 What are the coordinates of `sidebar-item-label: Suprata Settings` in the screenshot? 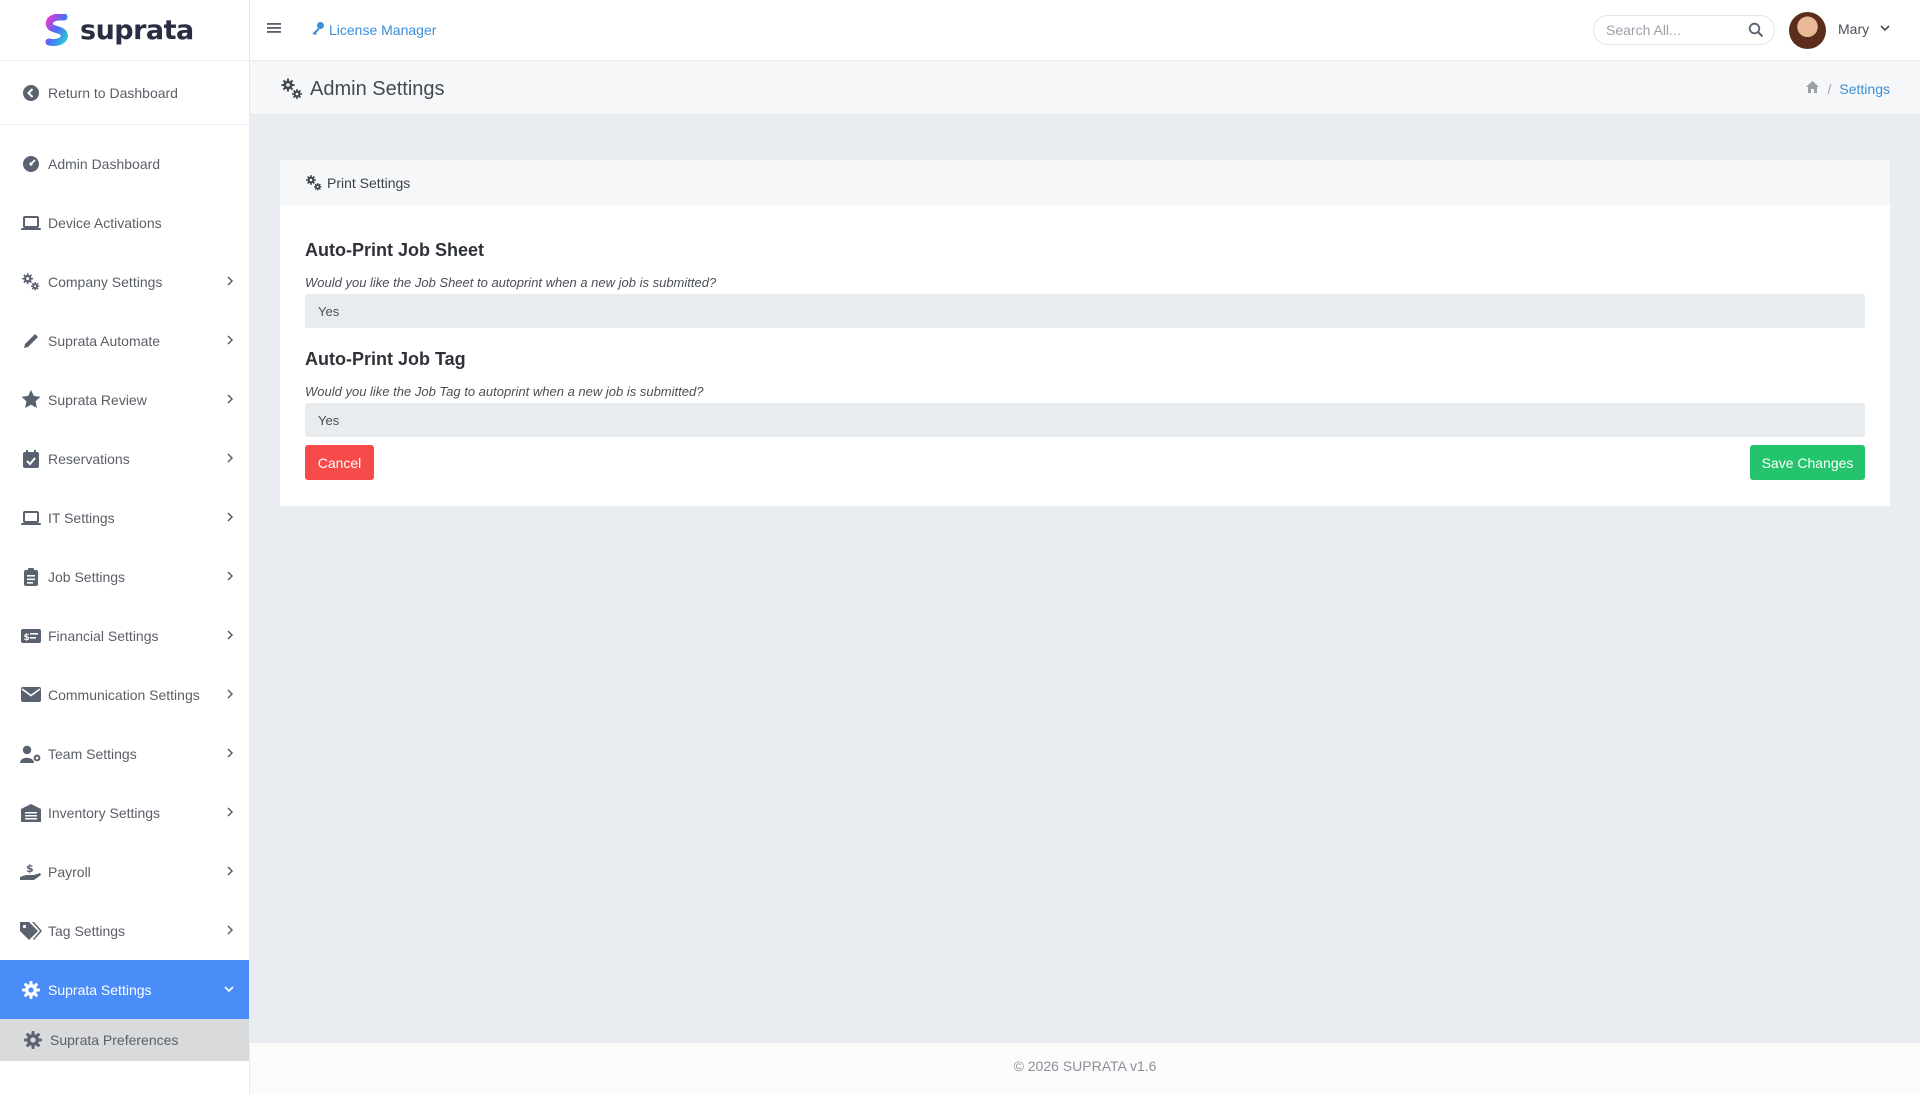 It's located at (100, 989).